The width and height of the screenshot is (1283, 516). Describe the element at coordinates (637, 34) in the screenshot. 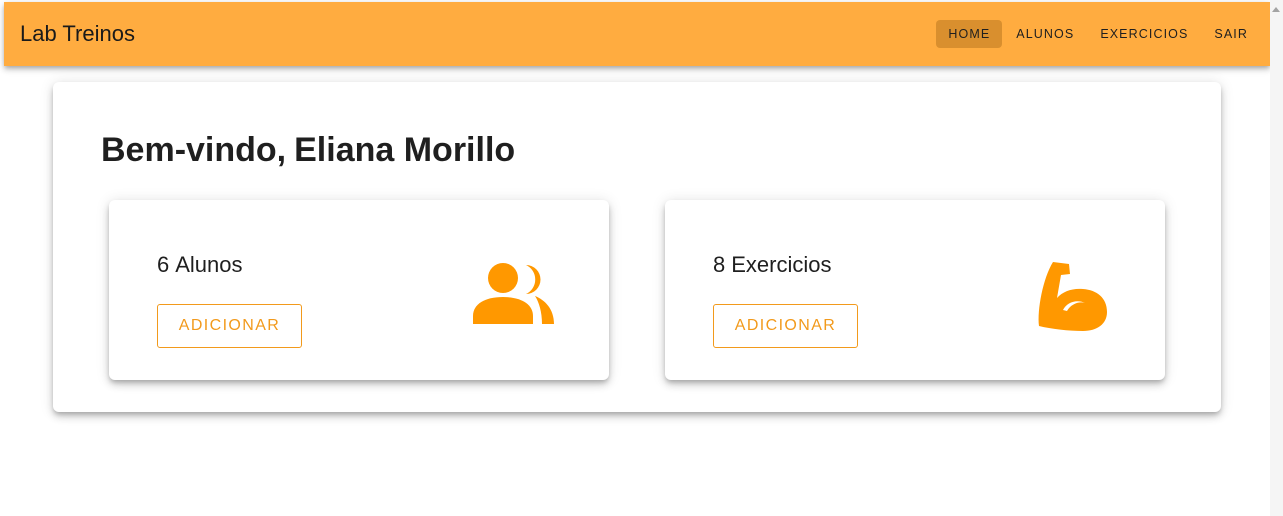

I see `app-bar: Lab Treinos HOME ALUNOS EXERCICIOS SAIR` at that location.